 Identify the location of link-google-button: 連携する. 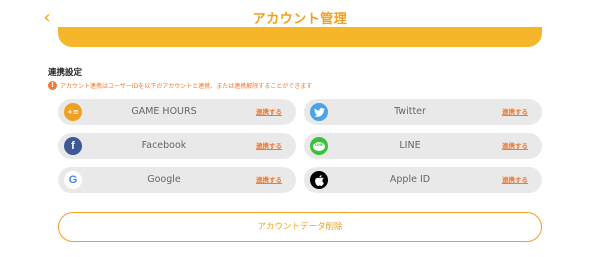
(269, 180).